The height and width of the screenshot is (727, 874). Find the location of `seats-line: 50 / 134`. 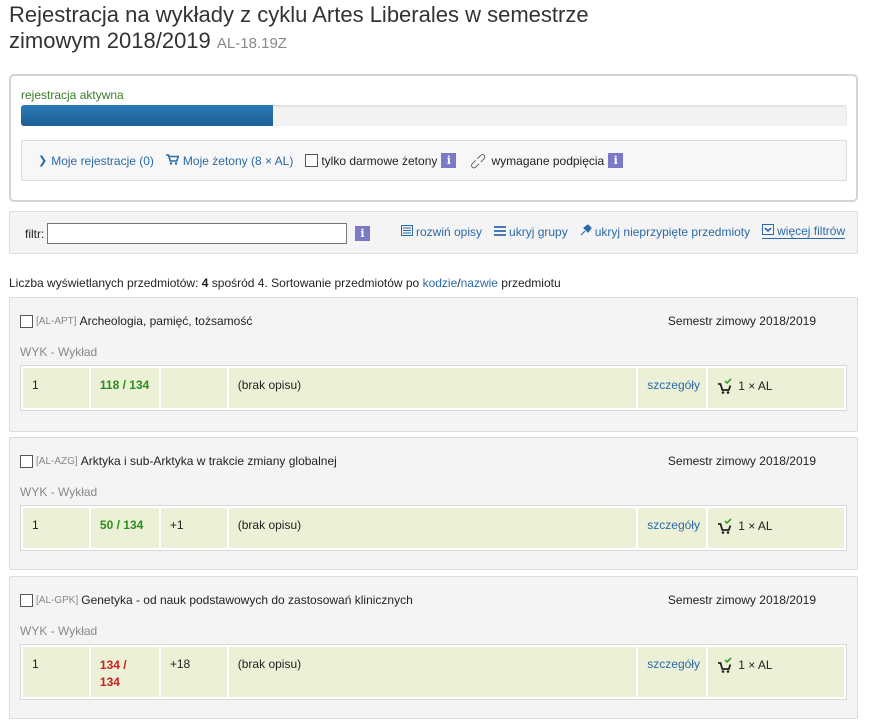

seats-line: 50 / 134 is located at coordinates (121, 525).